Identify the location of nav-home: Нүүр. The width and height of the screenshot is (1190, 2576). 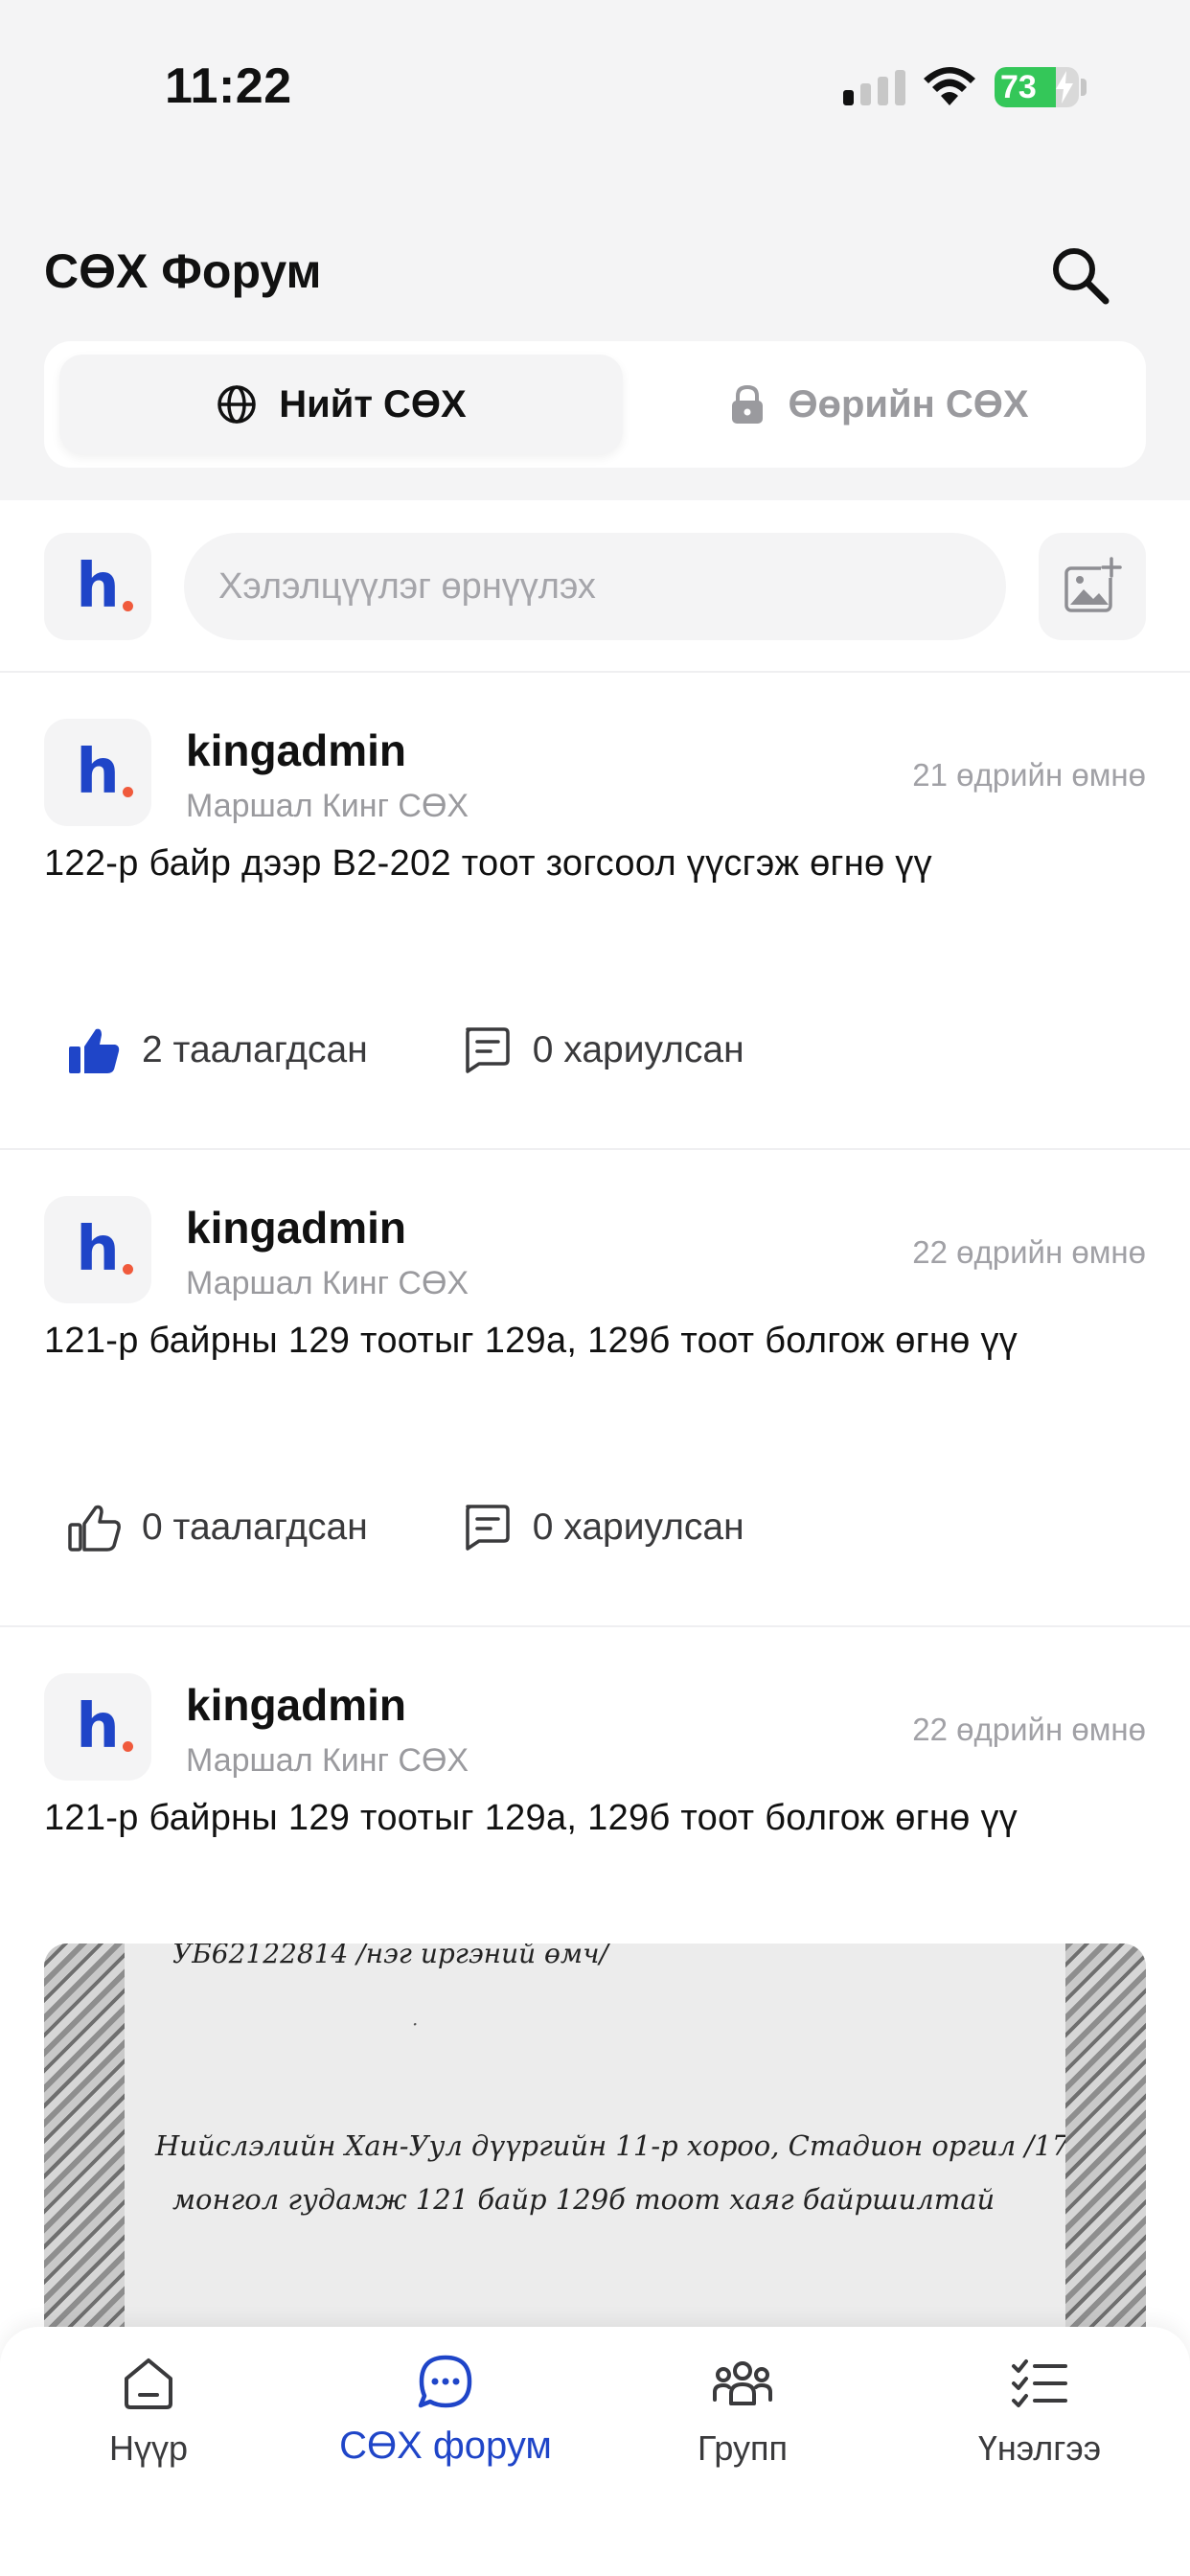
(148, 2410).